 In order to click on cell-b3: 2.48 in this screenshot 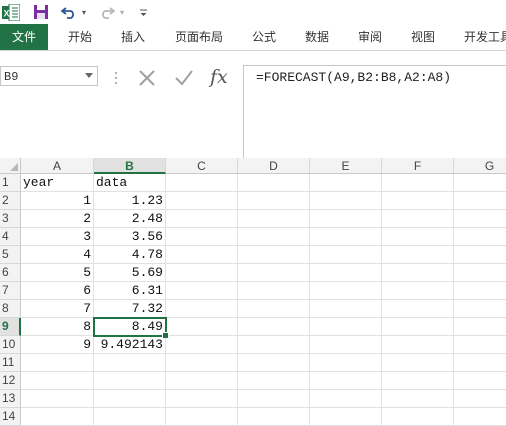, I will do `click(130, 219)`.